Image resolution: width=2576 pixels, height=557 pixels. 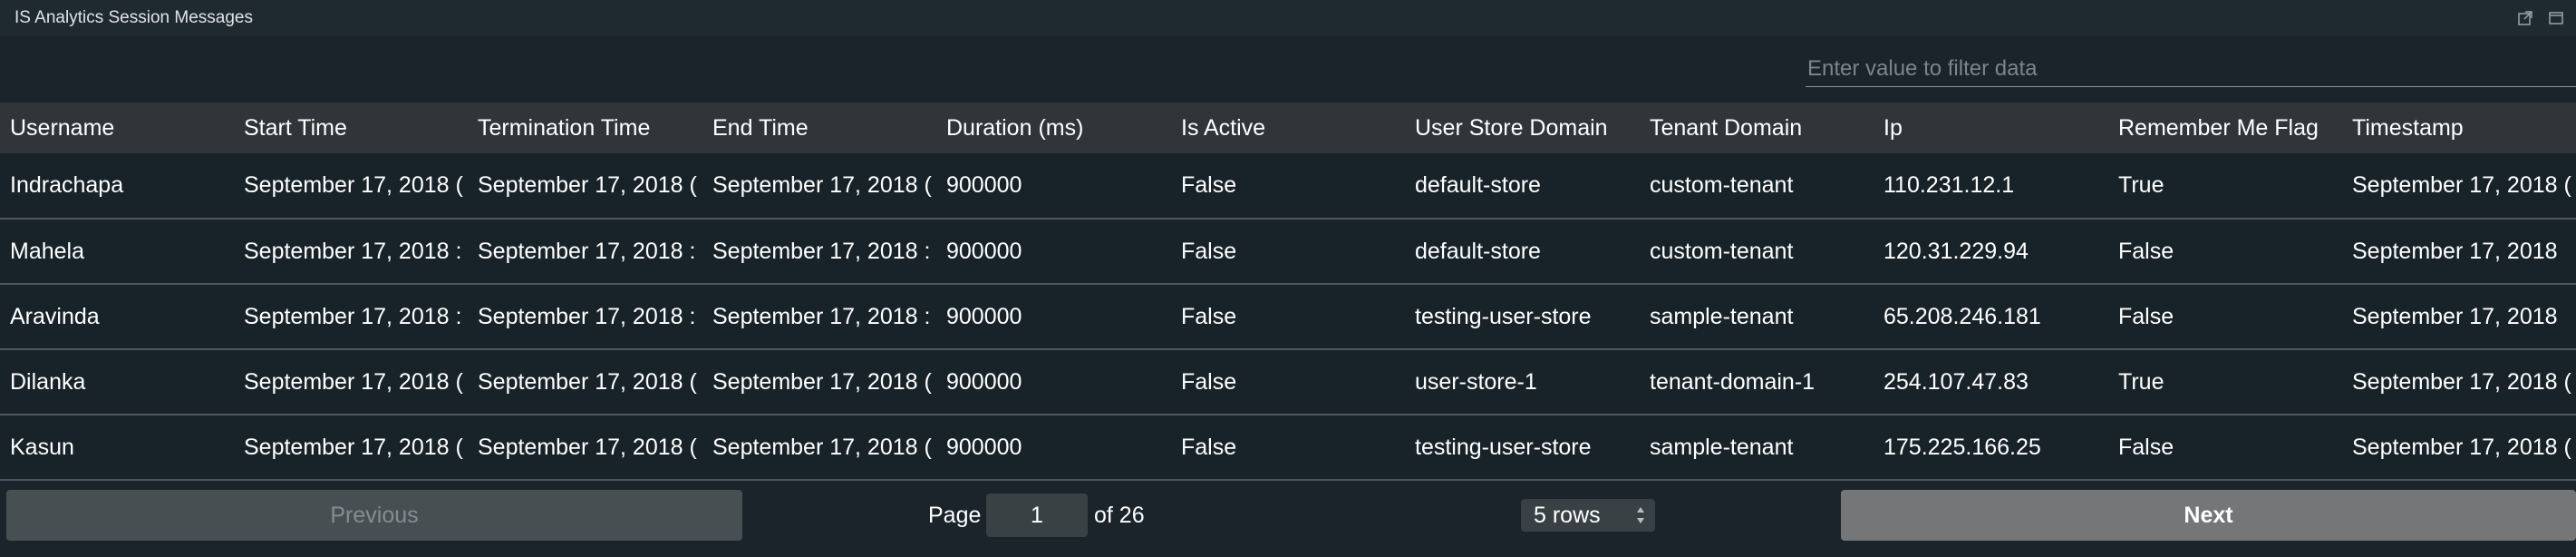 I want to click on column-header-start-time: Start Time, so click(x=351, y=128).